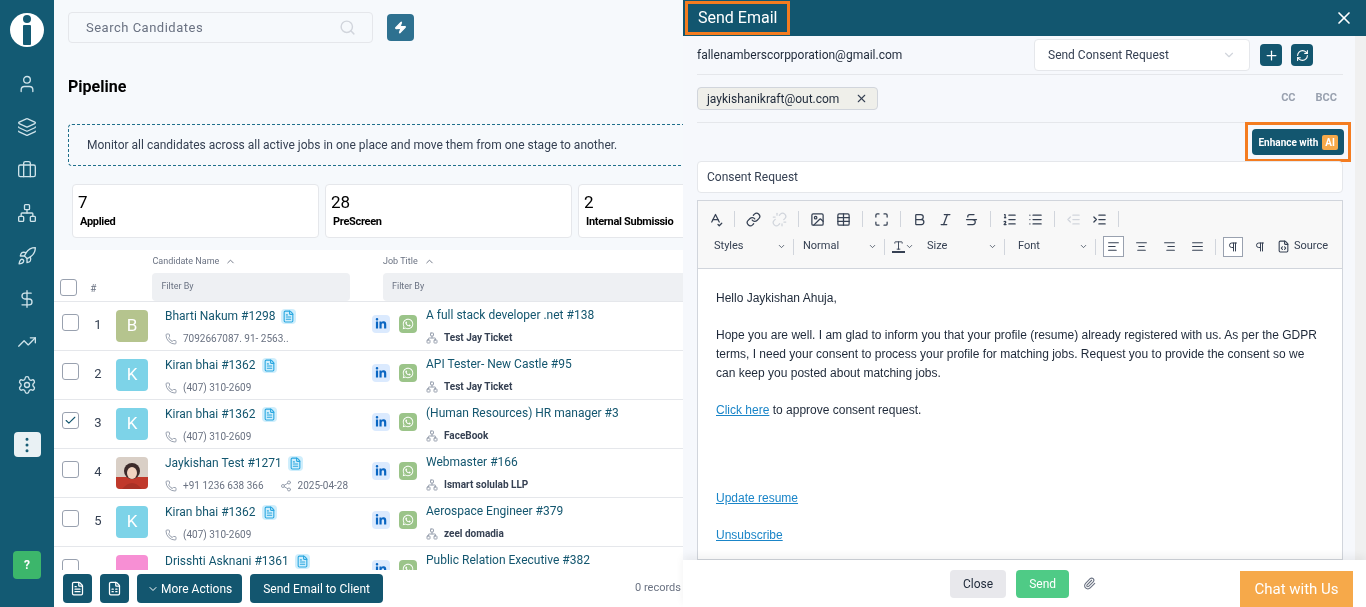 The image size is (1366, 607). Describe the element at coordinates (1020, 177) in the screenshot. I see `subject-field: Consent Request` at that location.